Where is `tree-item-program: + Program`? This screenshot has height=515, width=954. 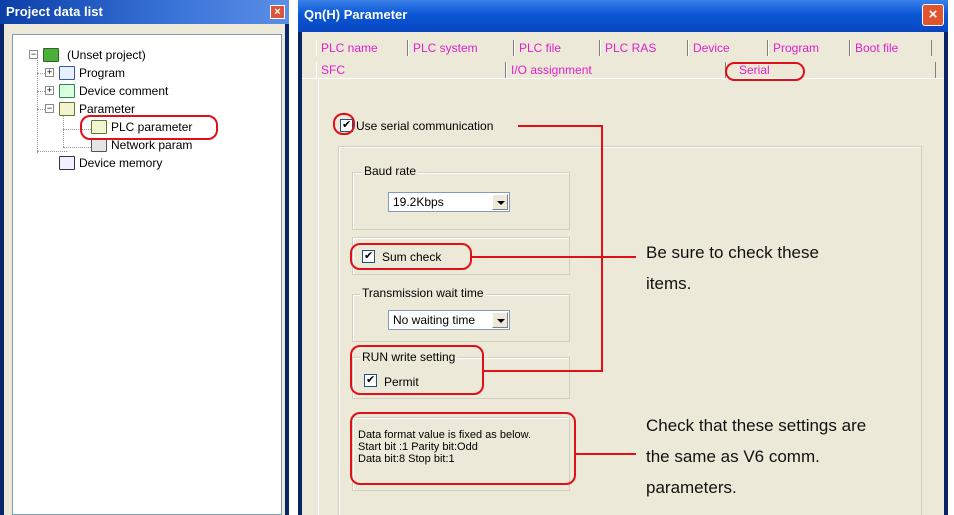 tree-item-program: + Program is located at coordinates (143, 73).